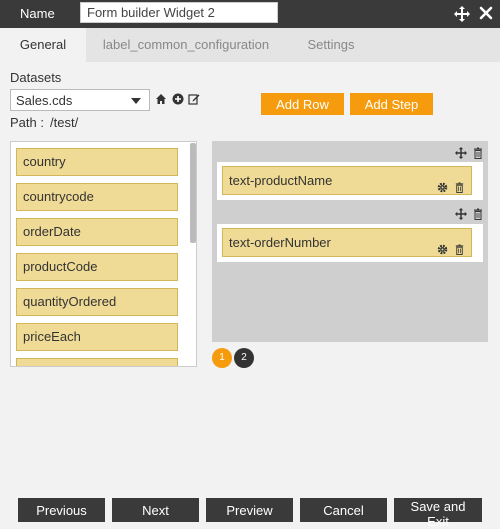  I want to click on title-bar: Name, so click(250, 14).